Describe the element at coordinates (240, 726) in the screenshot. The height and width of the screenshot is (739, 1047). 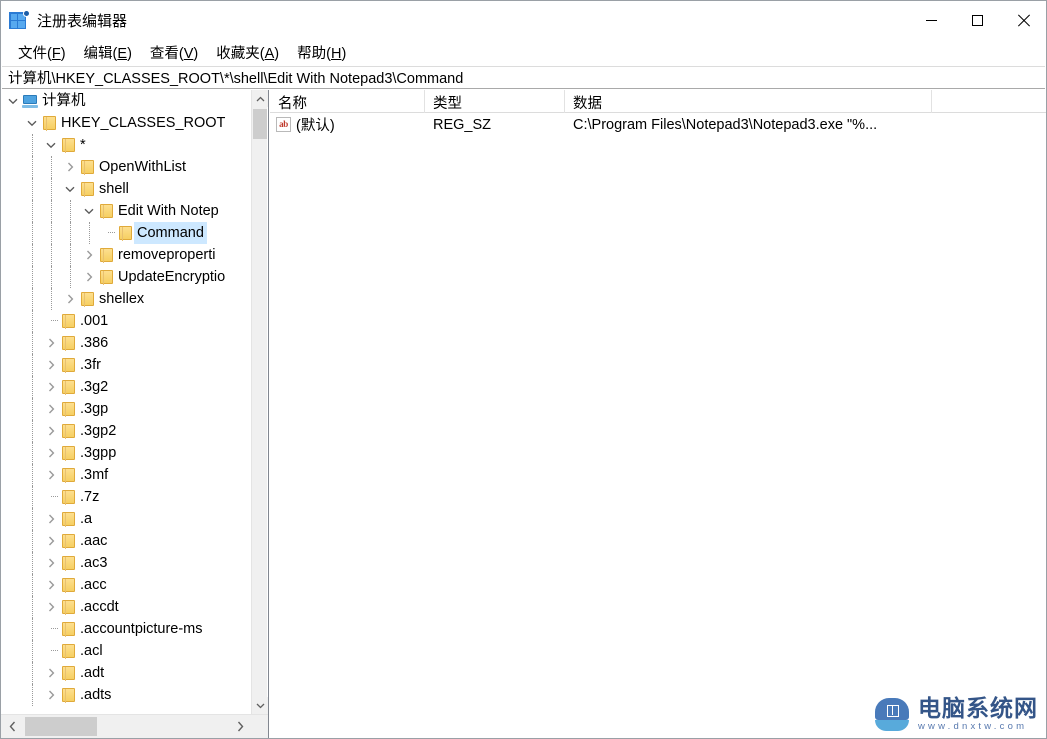
I see `scroll-right-button` at that location.